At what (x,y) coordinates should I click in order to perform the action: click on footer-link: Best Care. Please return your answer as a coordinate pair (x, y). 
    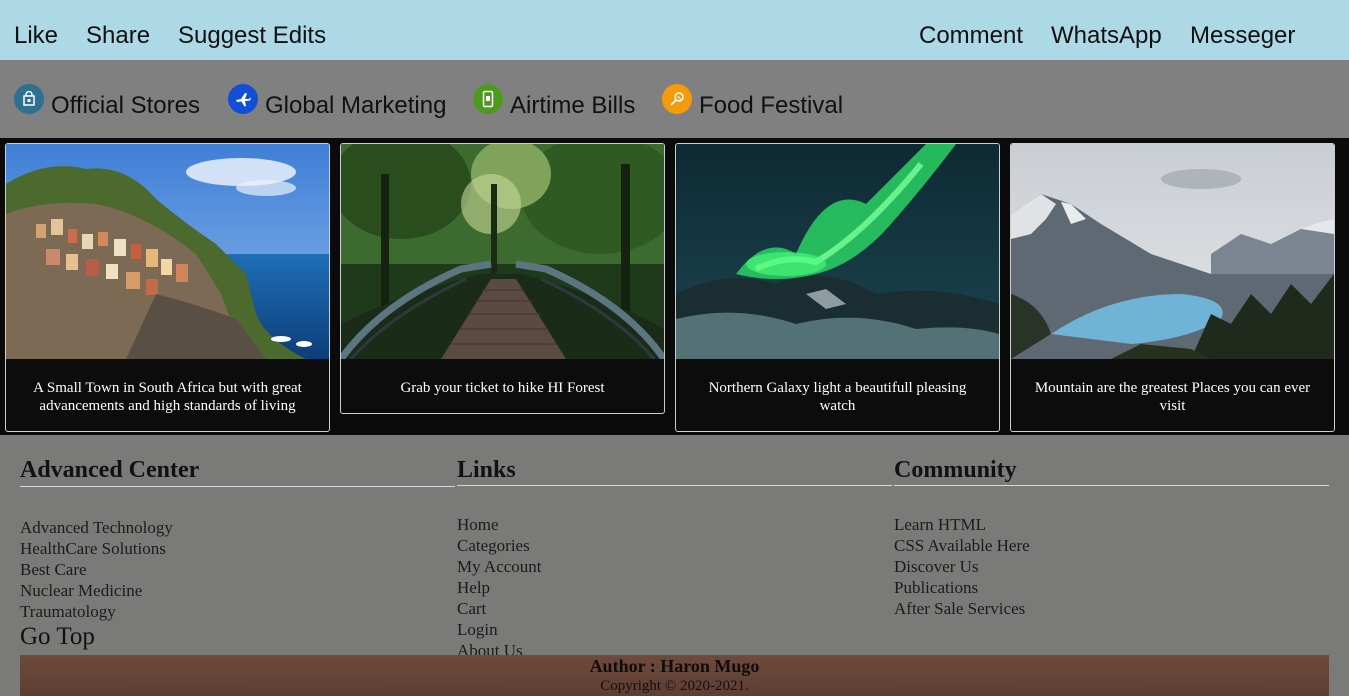
    Looking at the image, I should click on (237, 569).